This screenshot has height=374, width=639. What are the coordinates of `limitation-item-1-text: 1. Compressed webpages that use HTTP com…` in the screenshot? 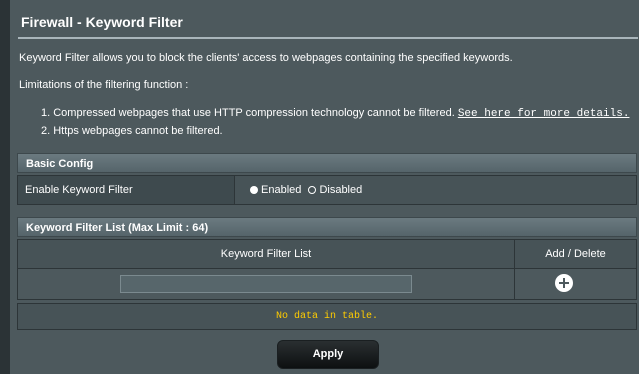 It's located at (248, 113).